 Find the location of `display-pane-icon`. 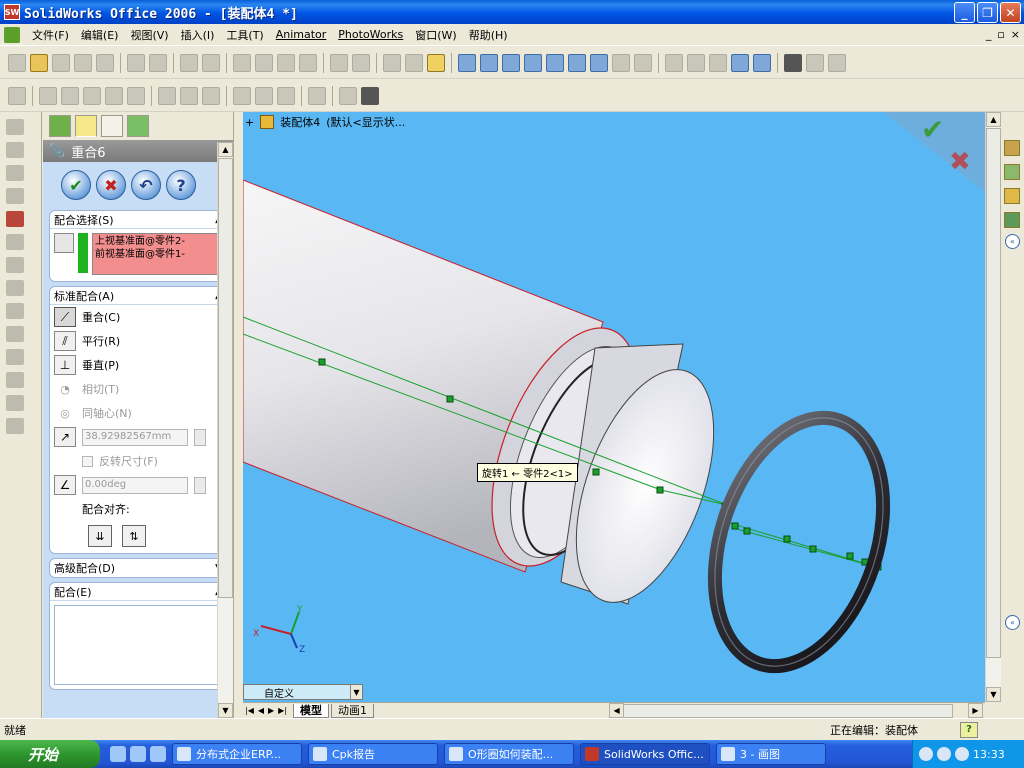

display-pane-icon is located at coordinates (370, 95).